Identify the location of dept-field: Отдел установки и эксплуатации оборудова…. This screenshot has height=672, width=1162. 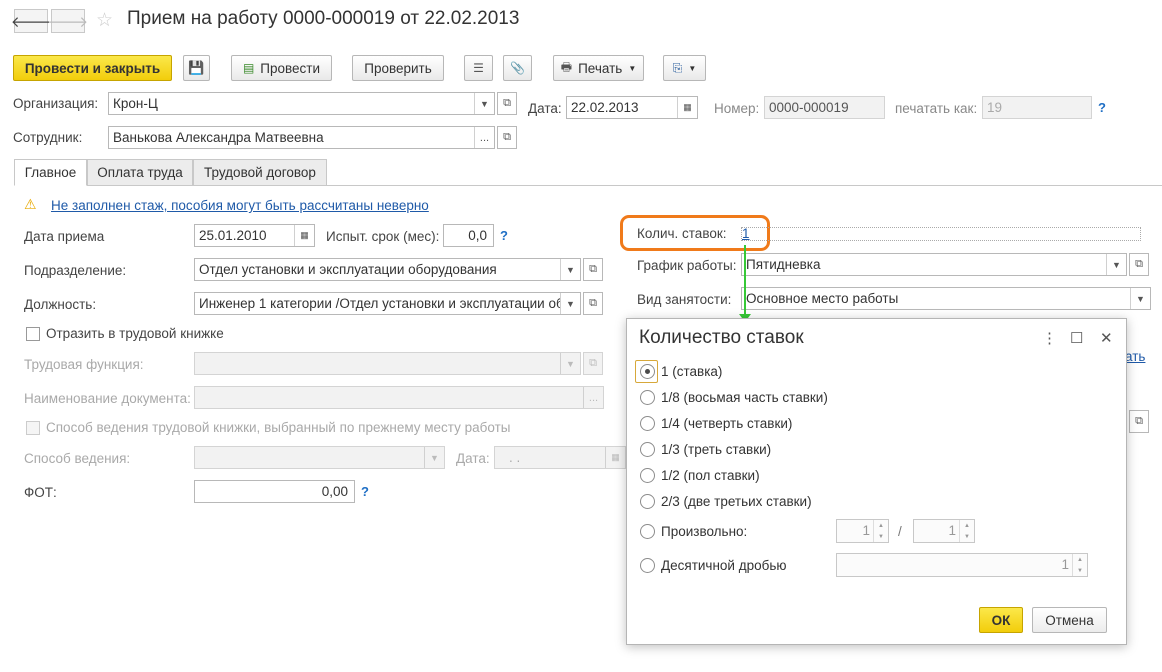
(387, 269).